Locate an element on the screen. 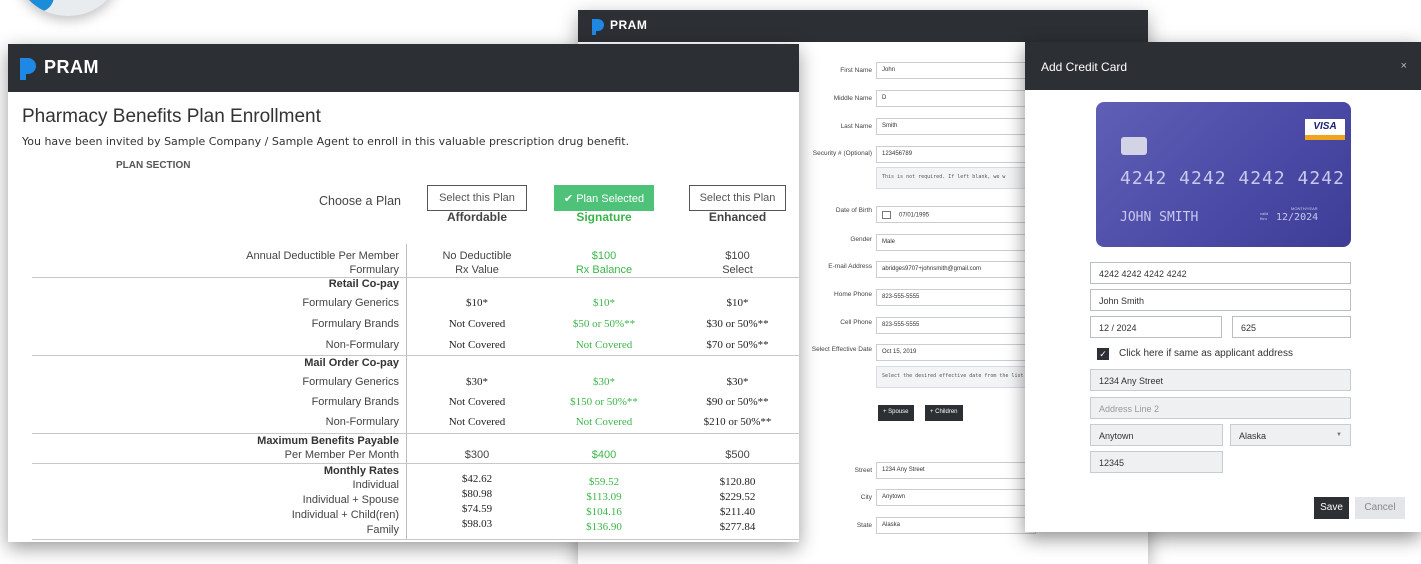  cell-affordable: No Deductible is located at coordinates (477, 256).